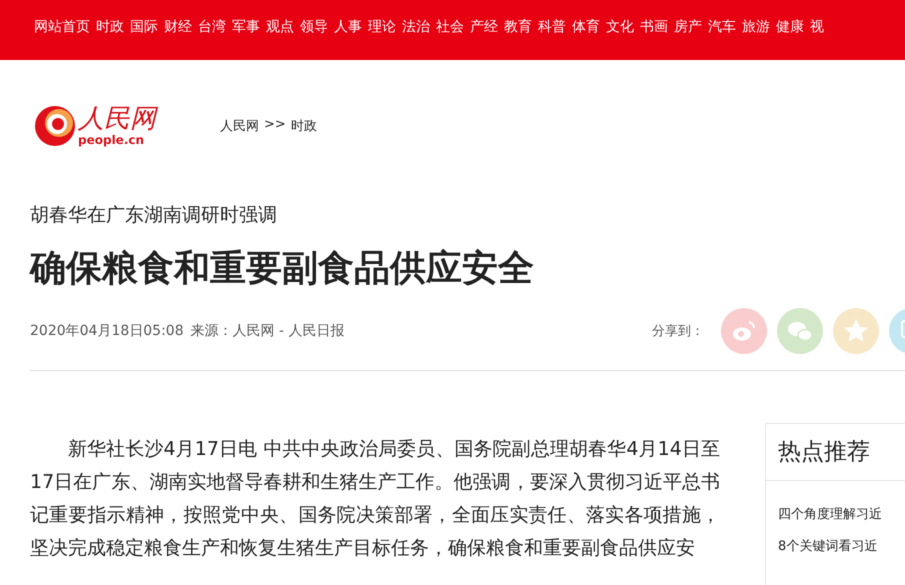 Image resolution: width=905 pixels, height=585 pixels. Describe the element at coordinates (654, 30) in the screenshot. I see `nav-link: 书画` at that location.